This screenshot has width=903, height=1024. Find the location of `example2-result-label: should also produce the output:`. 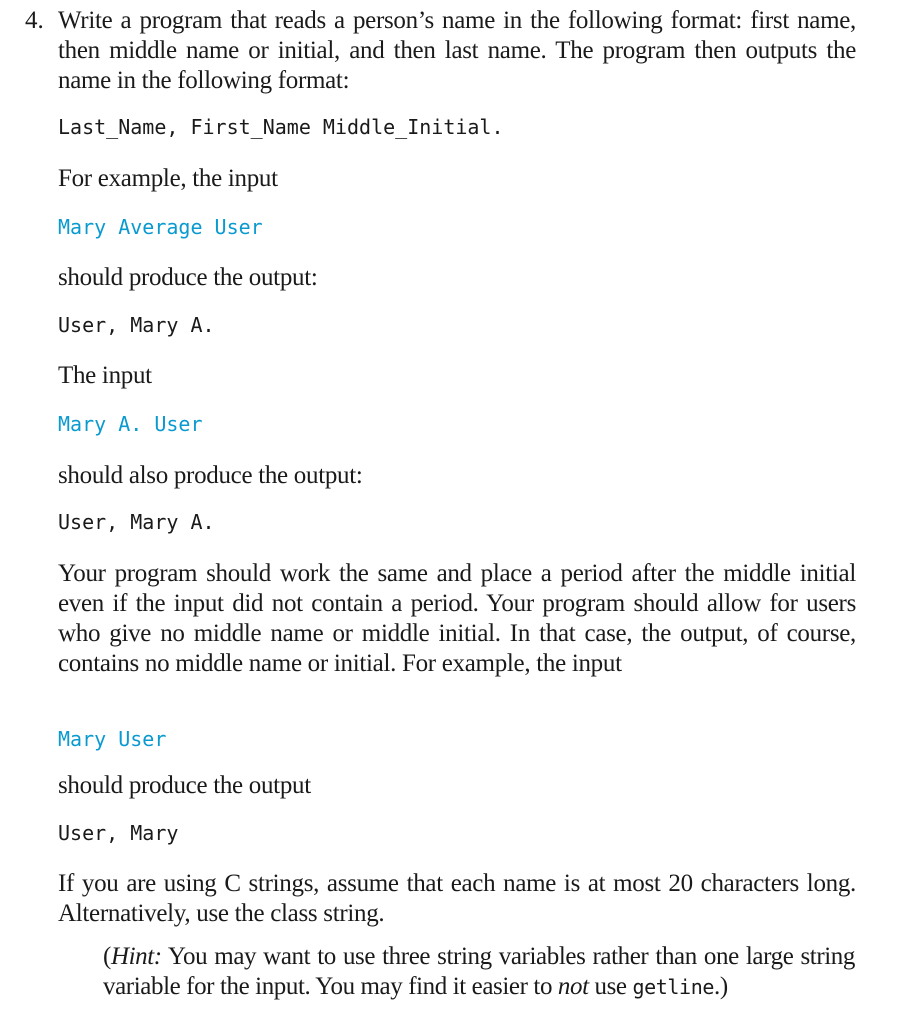

example2-result-label: should also produce the output: is located at coordinates (210, 475).